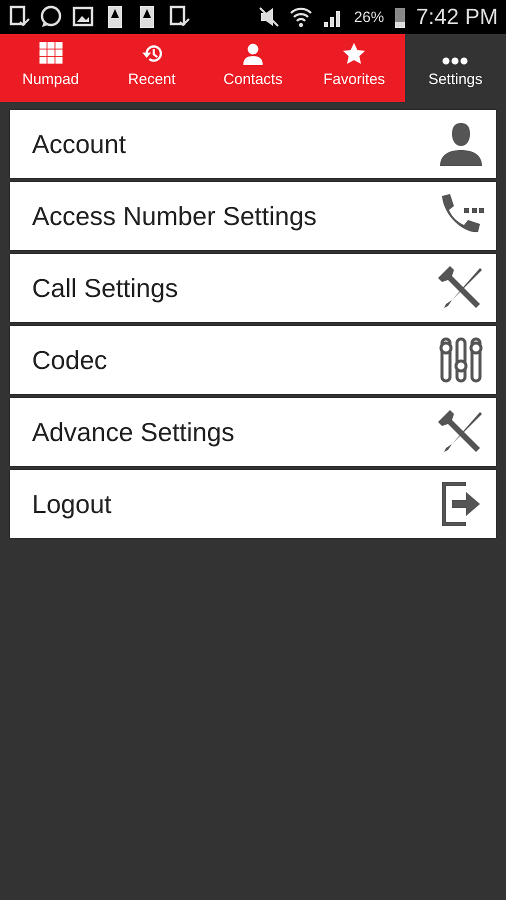 This screenshot has width=506, height=900. What do you see at coordinates (400, 17) in the screenshot?
I see `battery-icon` at bounding box center [400, 17].